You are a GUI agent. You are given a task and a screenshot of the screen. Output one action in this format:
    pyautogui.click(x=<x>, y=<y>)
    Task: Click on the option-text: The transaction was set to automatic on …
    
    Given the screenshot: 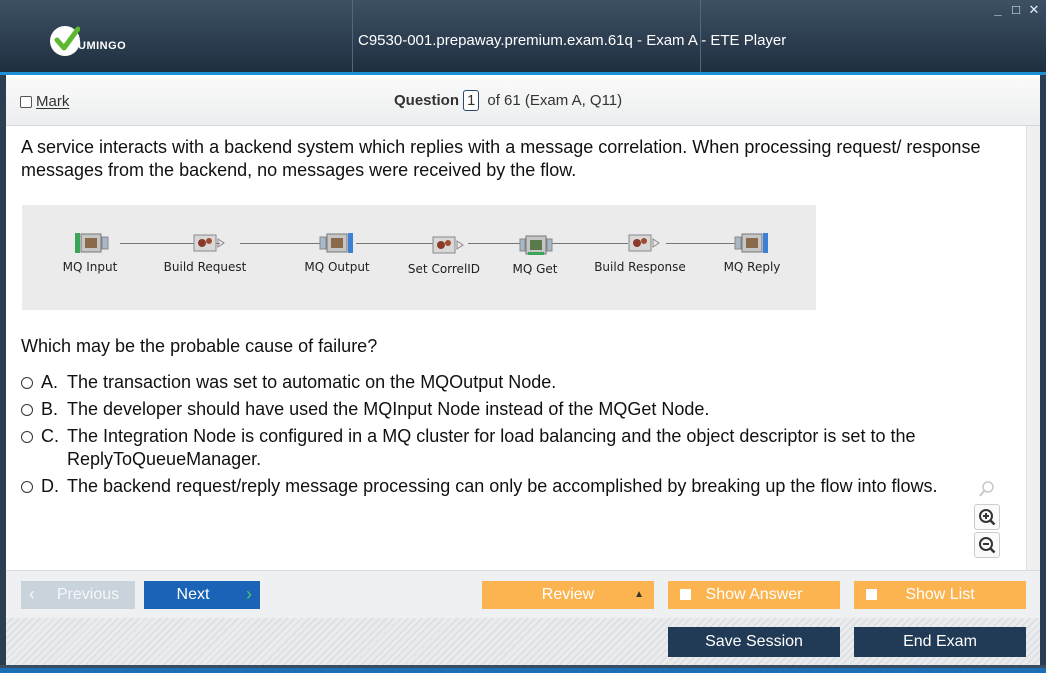 What is the action you would take?
    pyautogui.click(x=312, y=382)
    